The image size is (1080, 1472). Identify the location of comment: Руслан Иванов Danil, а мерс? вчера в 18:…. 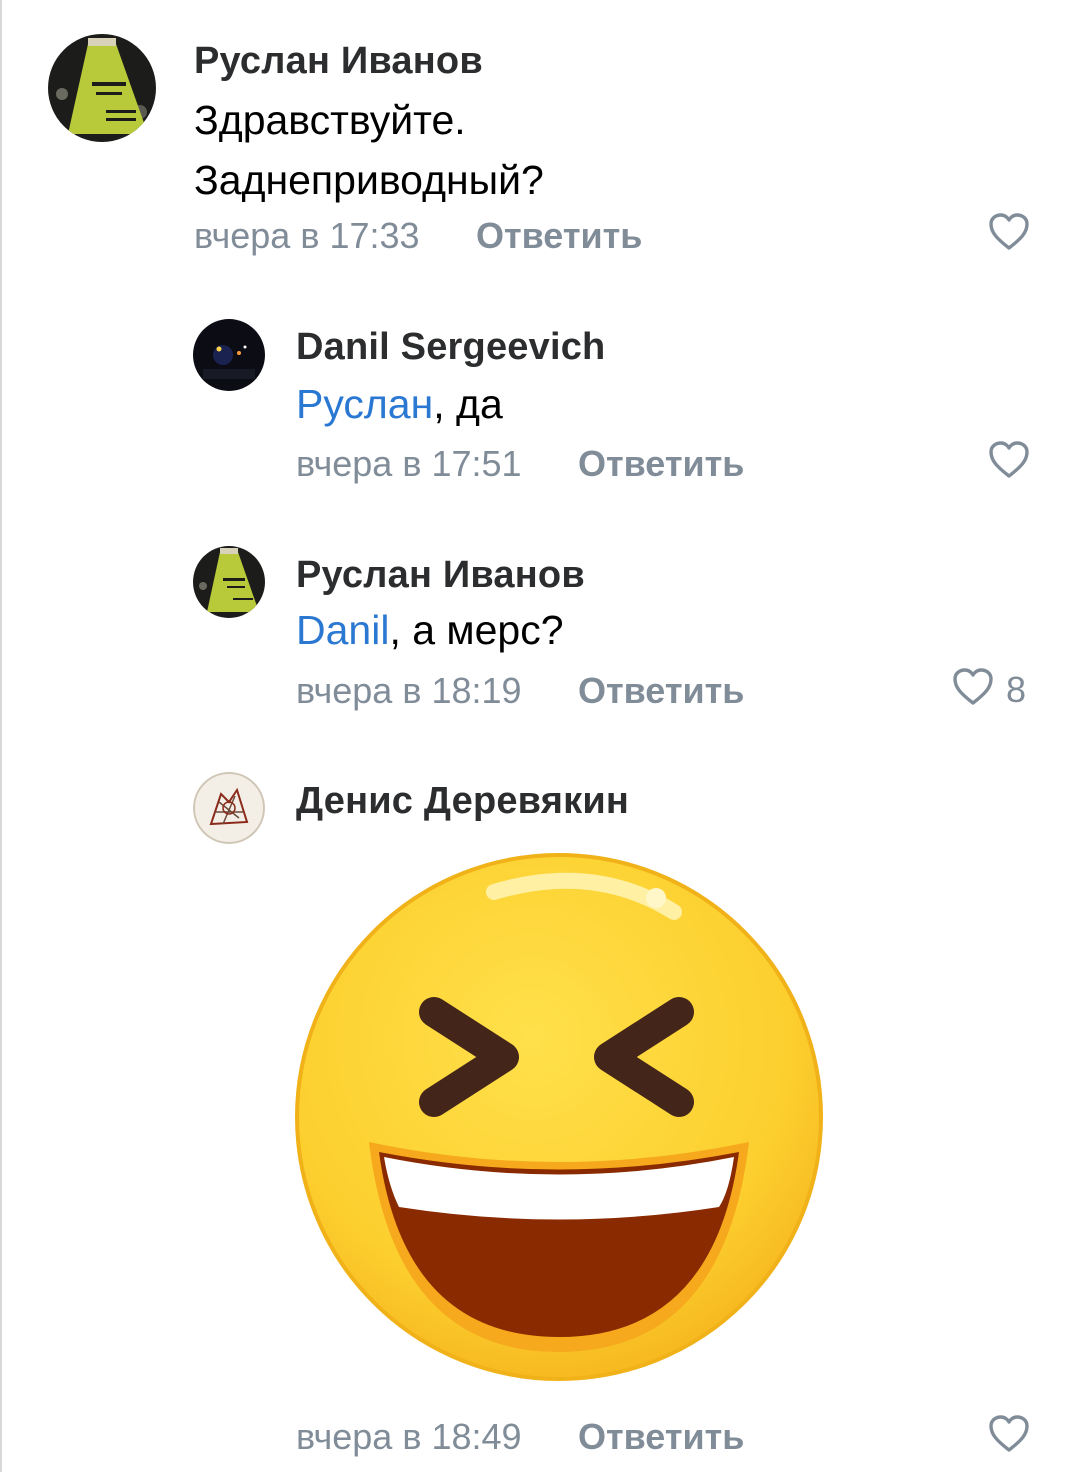
(540, 628).